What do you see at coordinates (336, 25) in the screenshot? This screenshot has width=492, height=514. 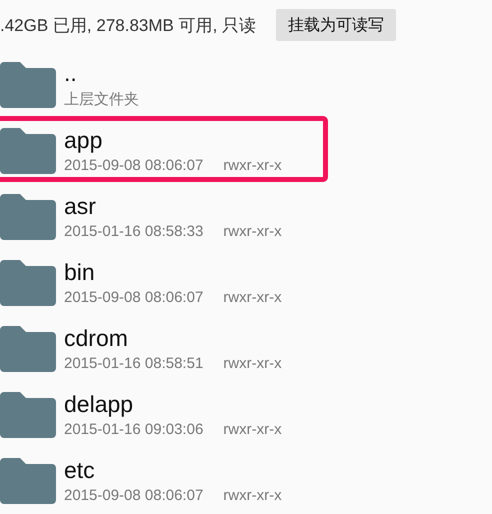 I see `mount-button: 挂载为可读写` at bounding box center [336, 25].